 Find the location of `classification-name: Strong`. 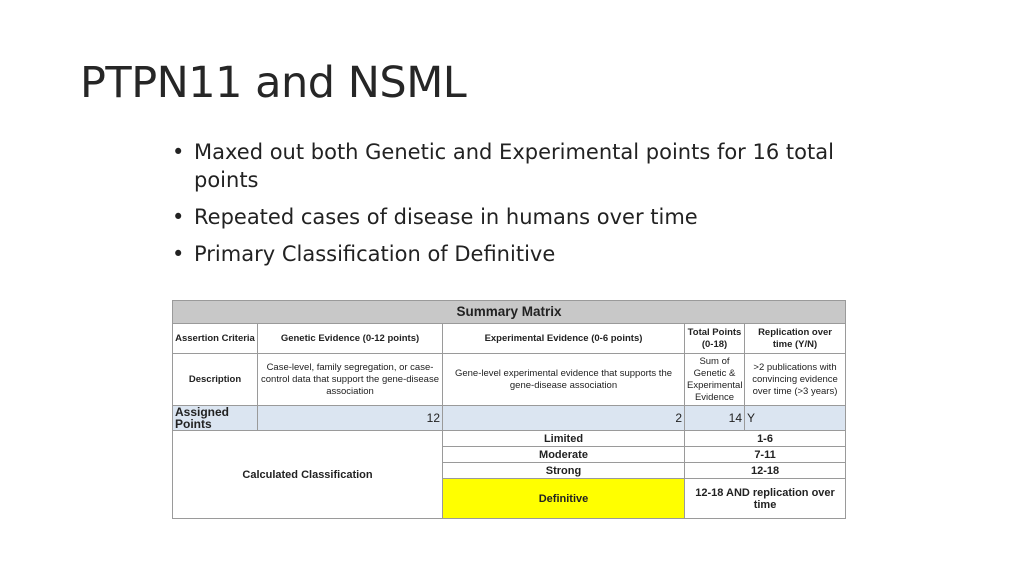

classification-name: Strong is located at coordinates (563, 470).